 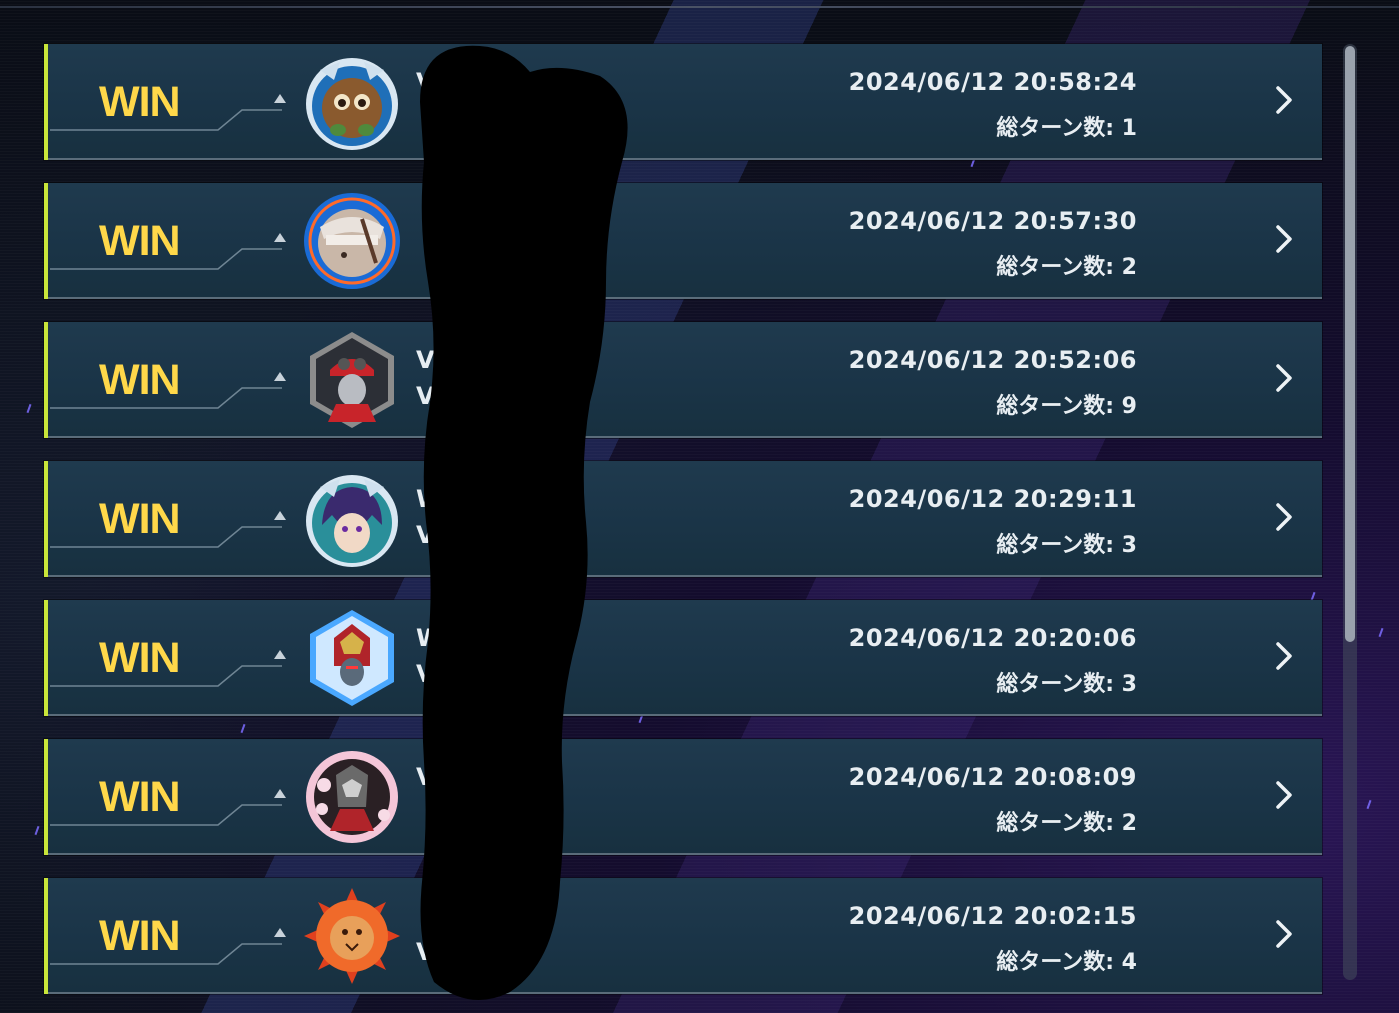 I want to click on lion-mane-avatar, so click(x=352, y=936).